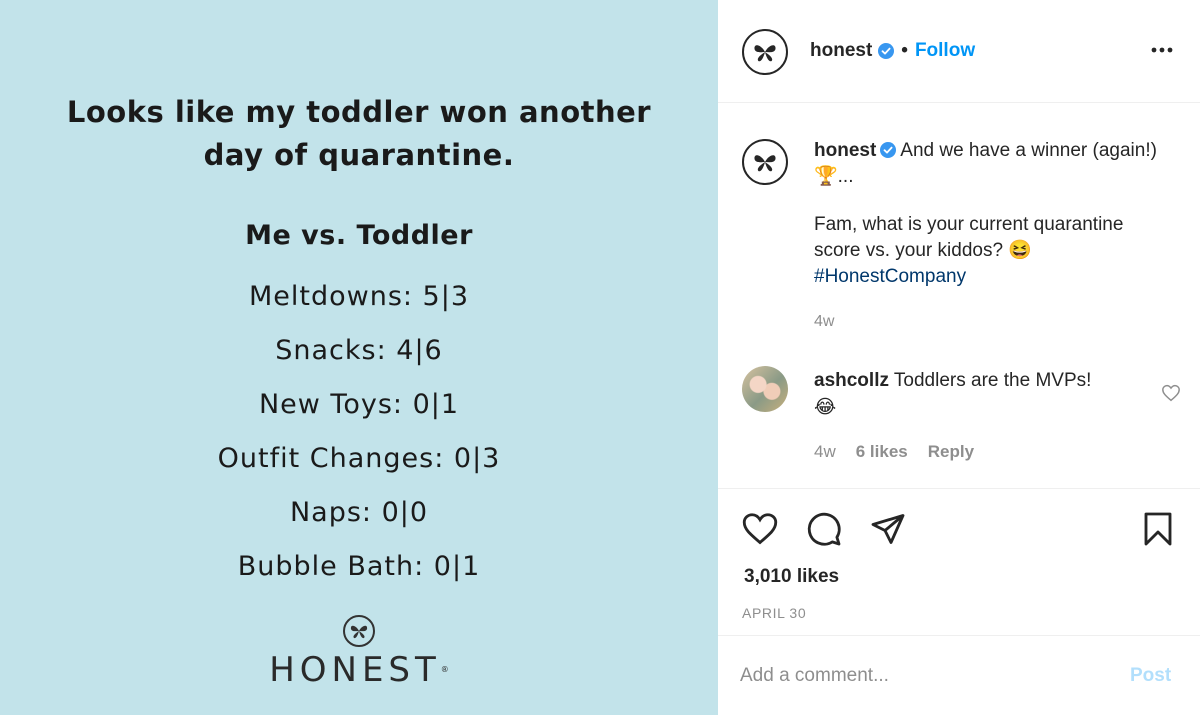 Image resolution: width=1200 pixels, height=715 pixels. I want to click on score-item: New Toys: 0|1, so click(359, 404).